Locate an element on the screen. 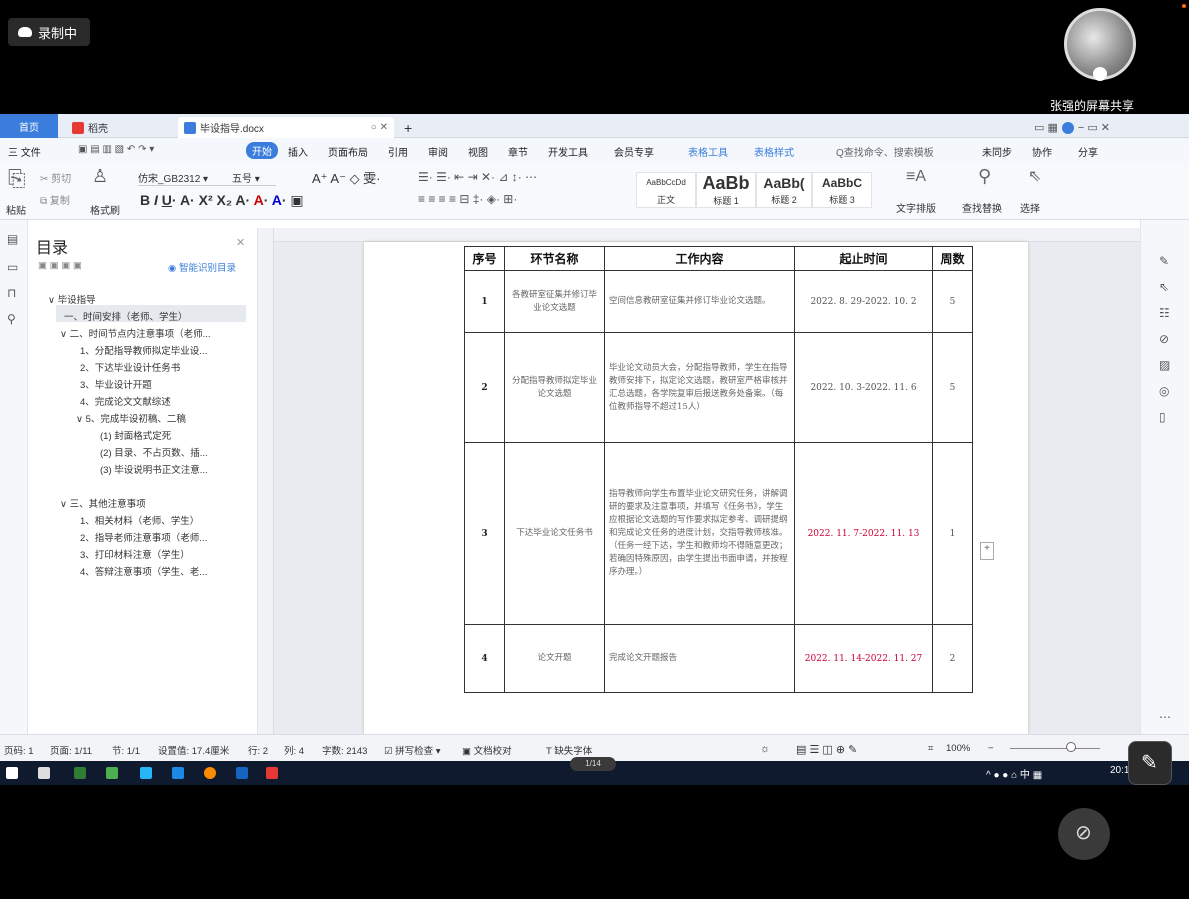 Image resolution: width=1189 pixels, height=899 pixels. nav-item: ∨ 毕设指导 is located at coordinates (72, 299).